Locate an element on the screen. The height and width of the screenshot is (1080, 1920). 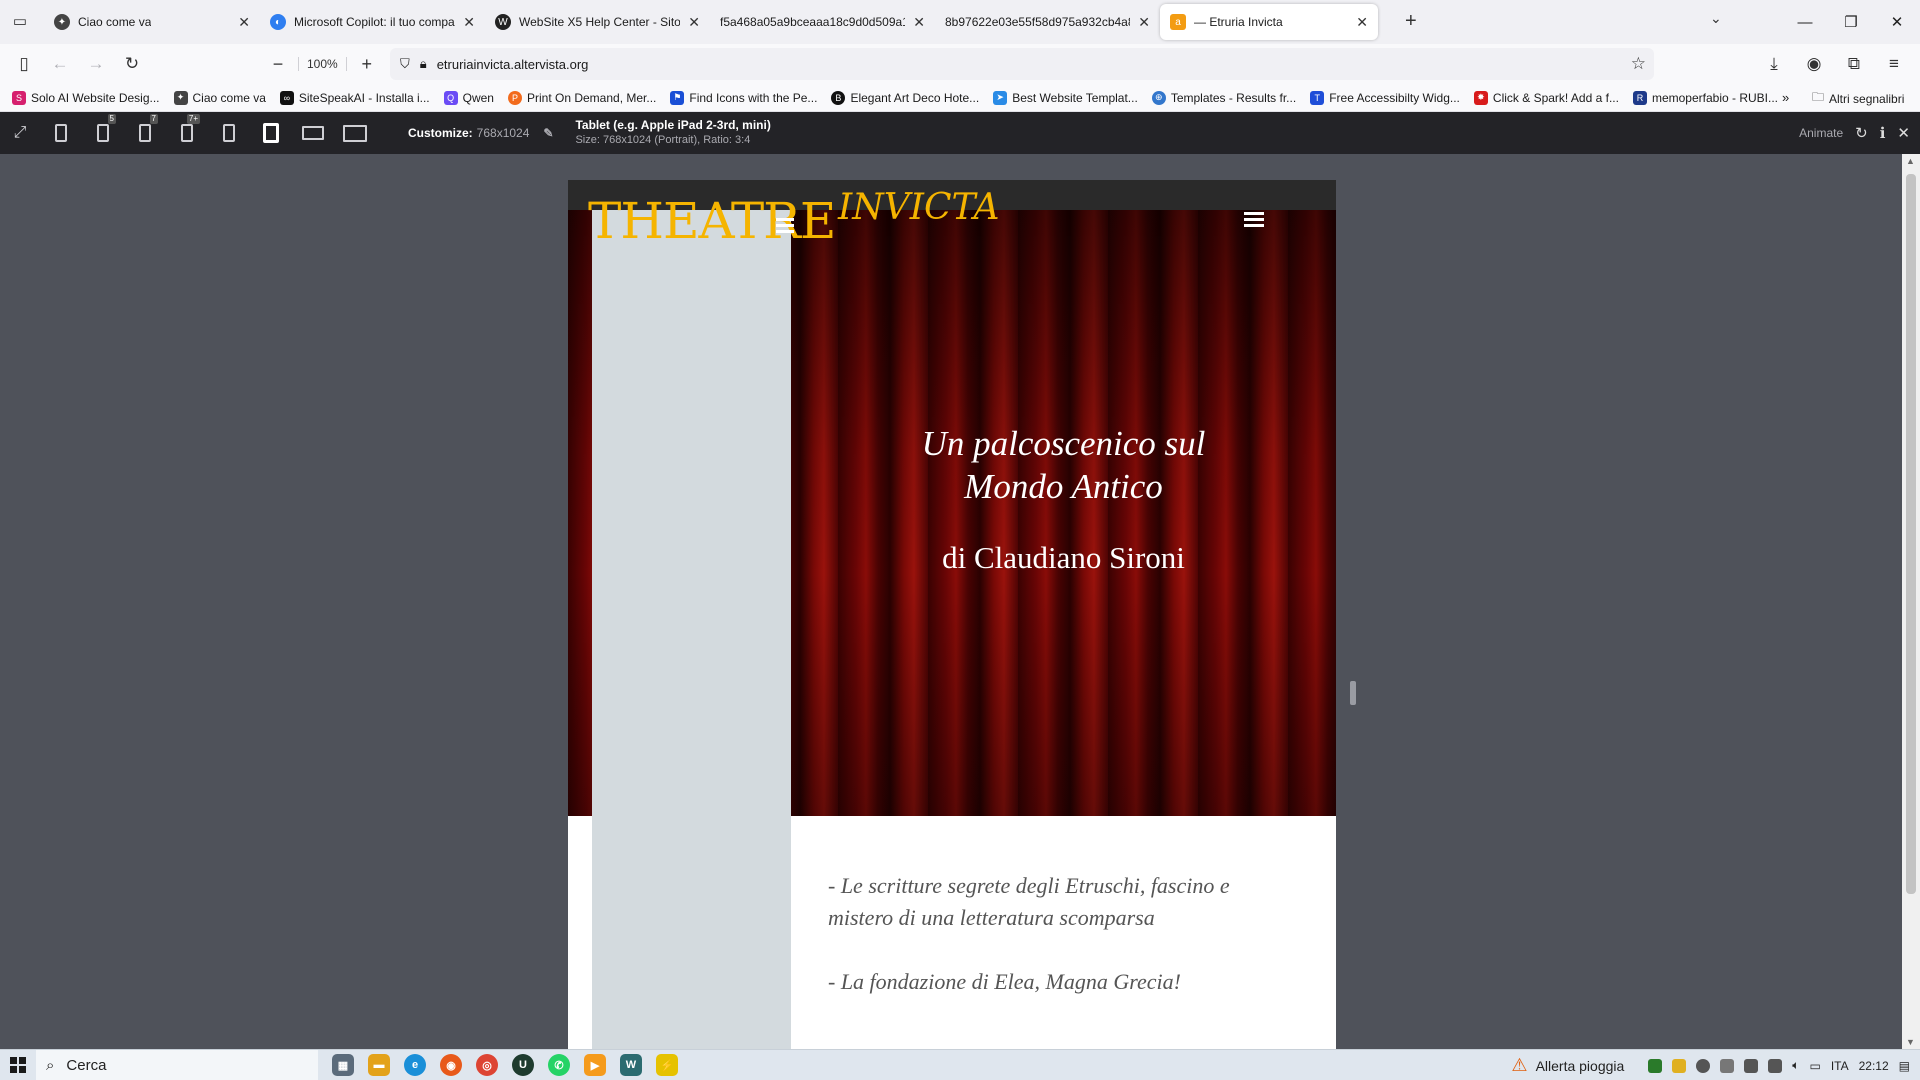
logo-theatre: THEATRE is located at coordinates (712, 221).